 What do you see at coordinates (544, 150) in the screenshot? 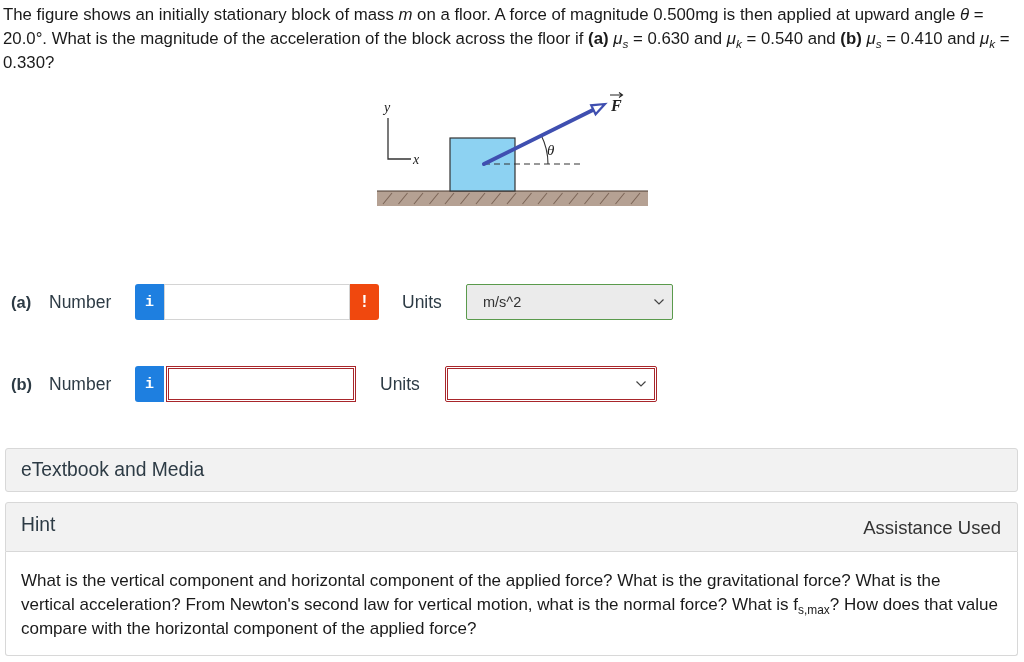
I see `angle-arc` at bounding box center [544, 150].